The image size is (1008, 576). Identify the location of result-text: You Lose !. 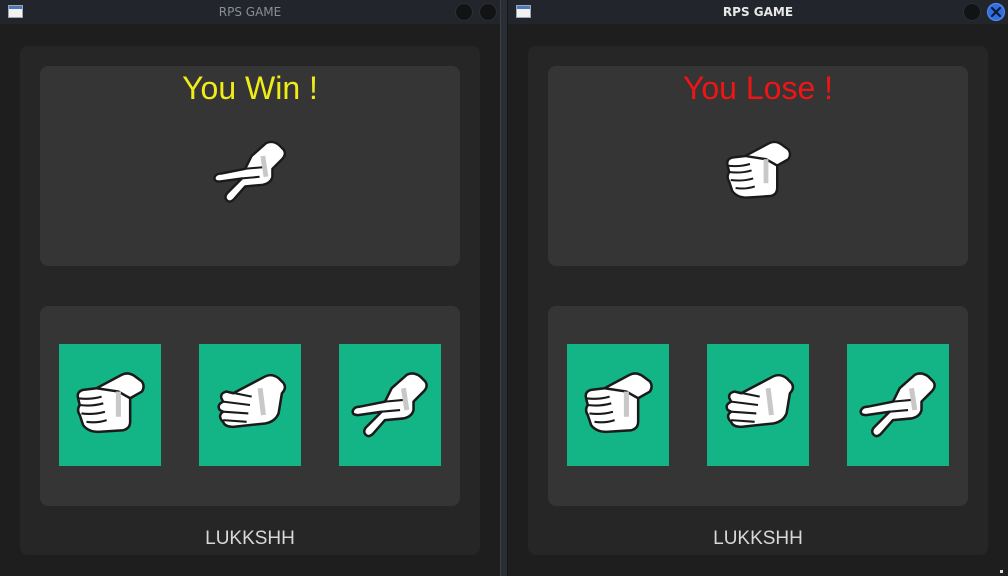
(758, 88).